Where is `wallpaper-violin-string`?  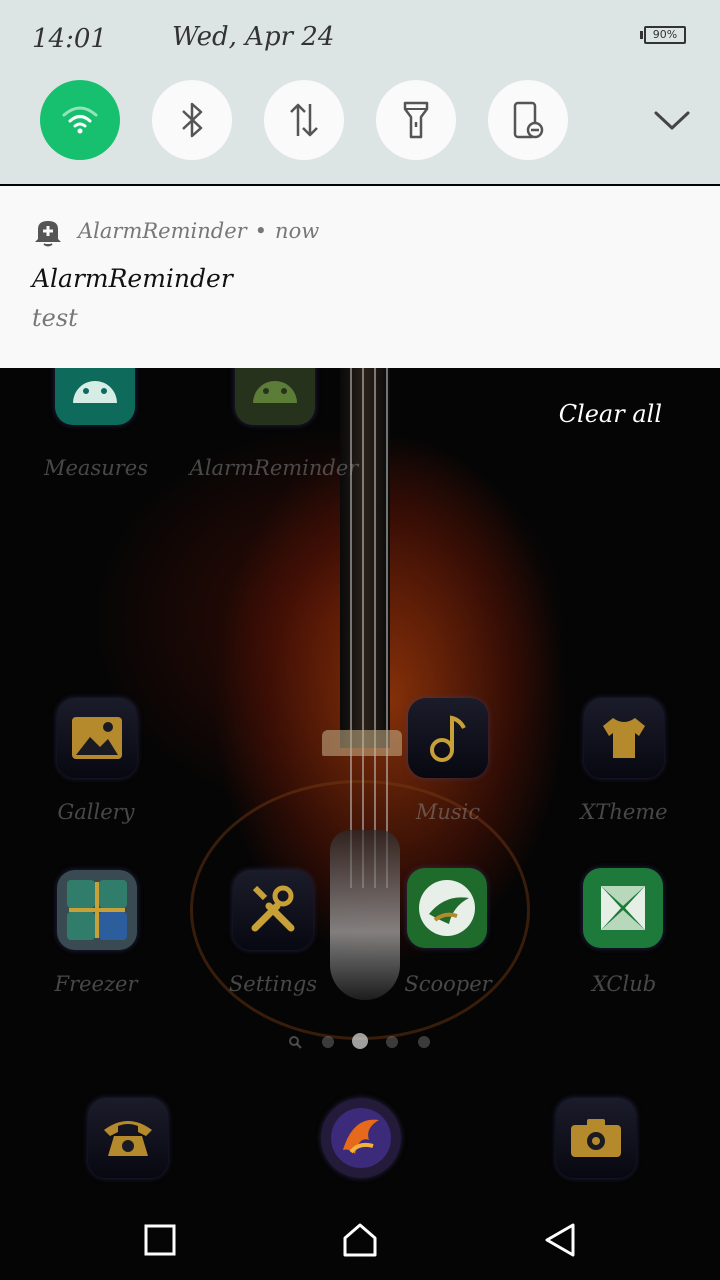
wallpaper-violin-string is located at coordinates (351, 628).